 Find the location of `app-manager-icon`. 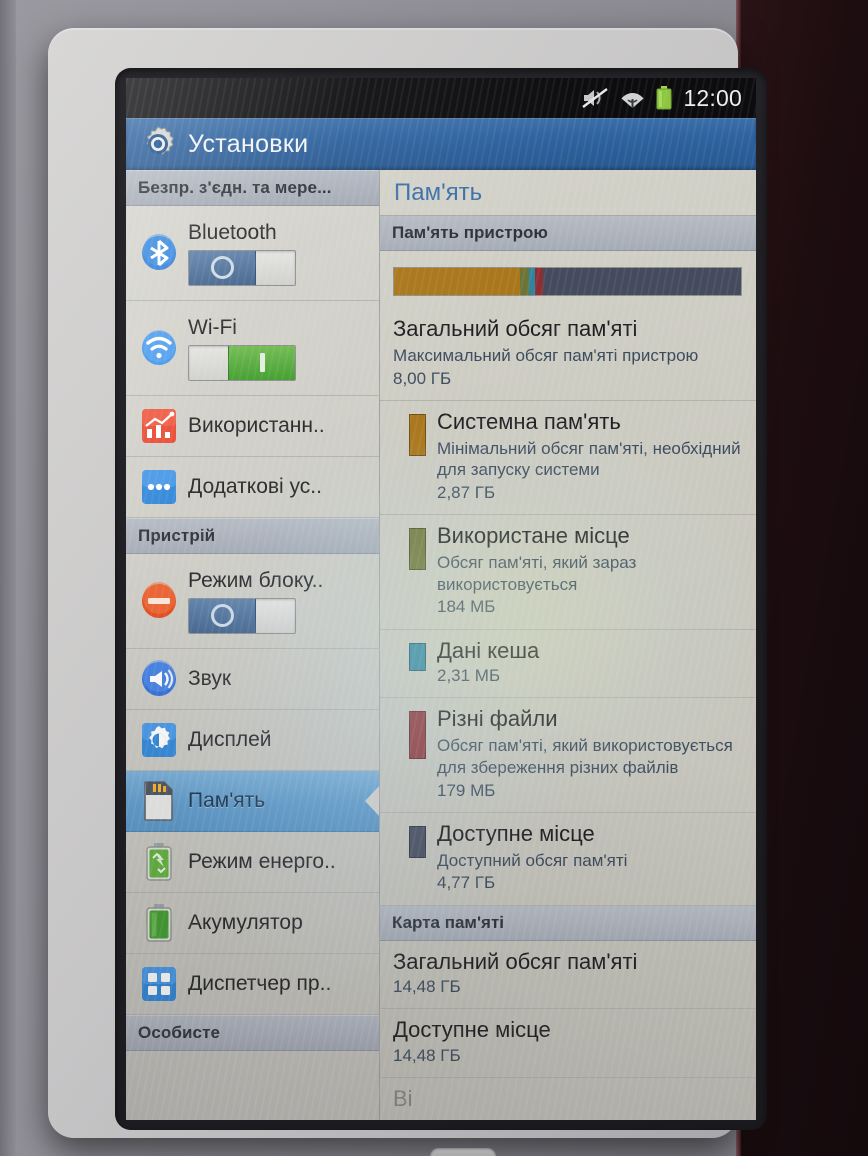

app-manager-icon is located at coordinates (159, 984).